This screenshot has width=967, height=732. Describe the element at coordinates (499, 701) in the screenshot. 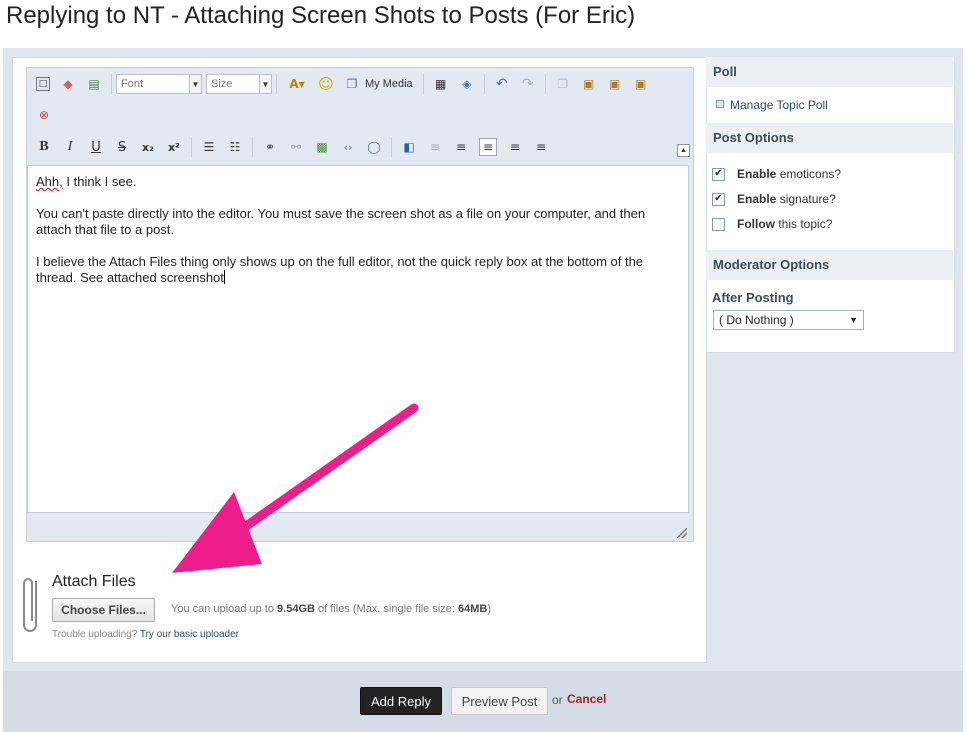

I see `preview-post-button: Preview Post` at that location.